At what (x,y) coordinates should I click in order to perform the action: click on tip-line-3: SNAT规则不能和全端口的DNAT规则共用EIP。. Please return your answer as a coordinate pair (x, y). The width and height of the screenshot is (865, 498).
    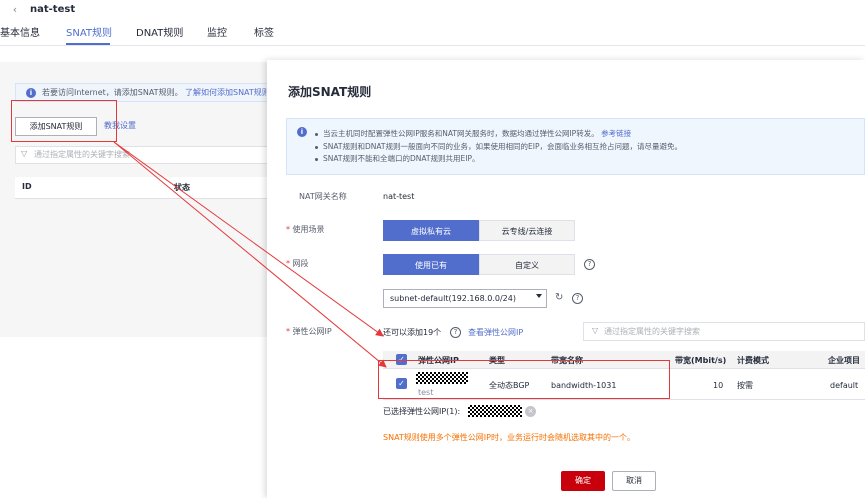
    Looking at the image, I should click on (401, 158).